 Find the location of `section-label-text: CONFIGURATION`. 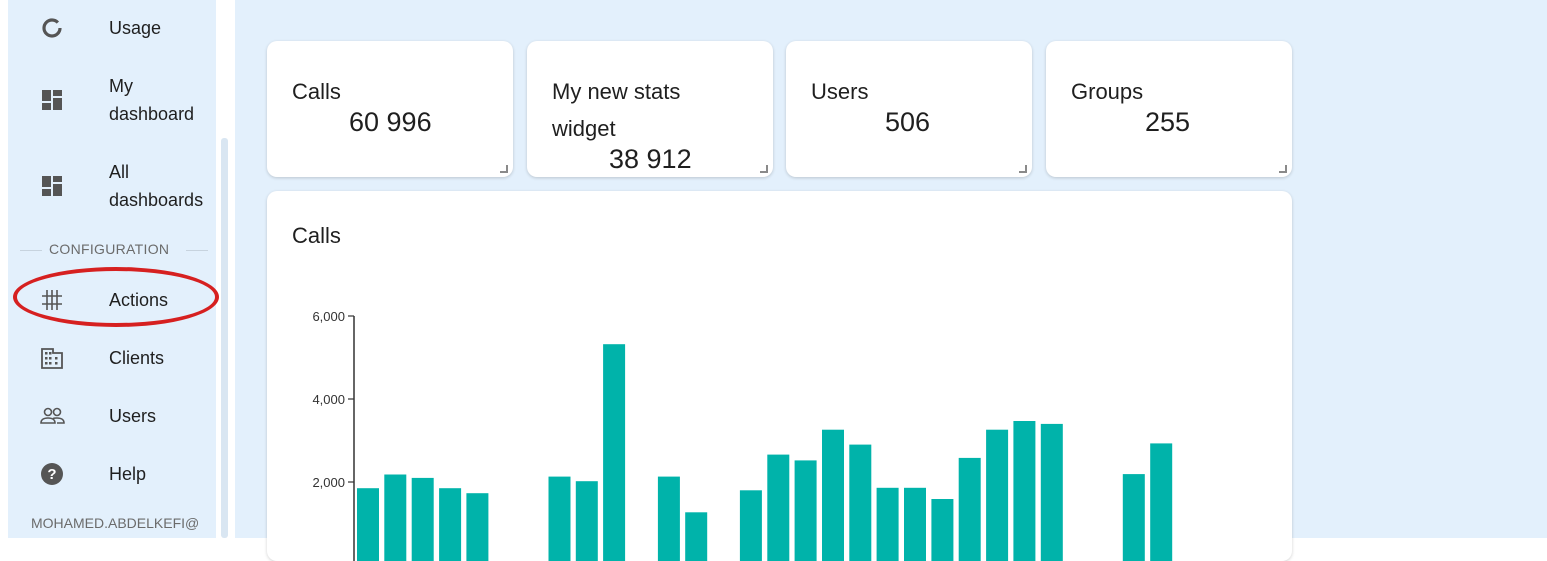

section-label-text: CONFIGURATION is located at coordinates (109, 249).